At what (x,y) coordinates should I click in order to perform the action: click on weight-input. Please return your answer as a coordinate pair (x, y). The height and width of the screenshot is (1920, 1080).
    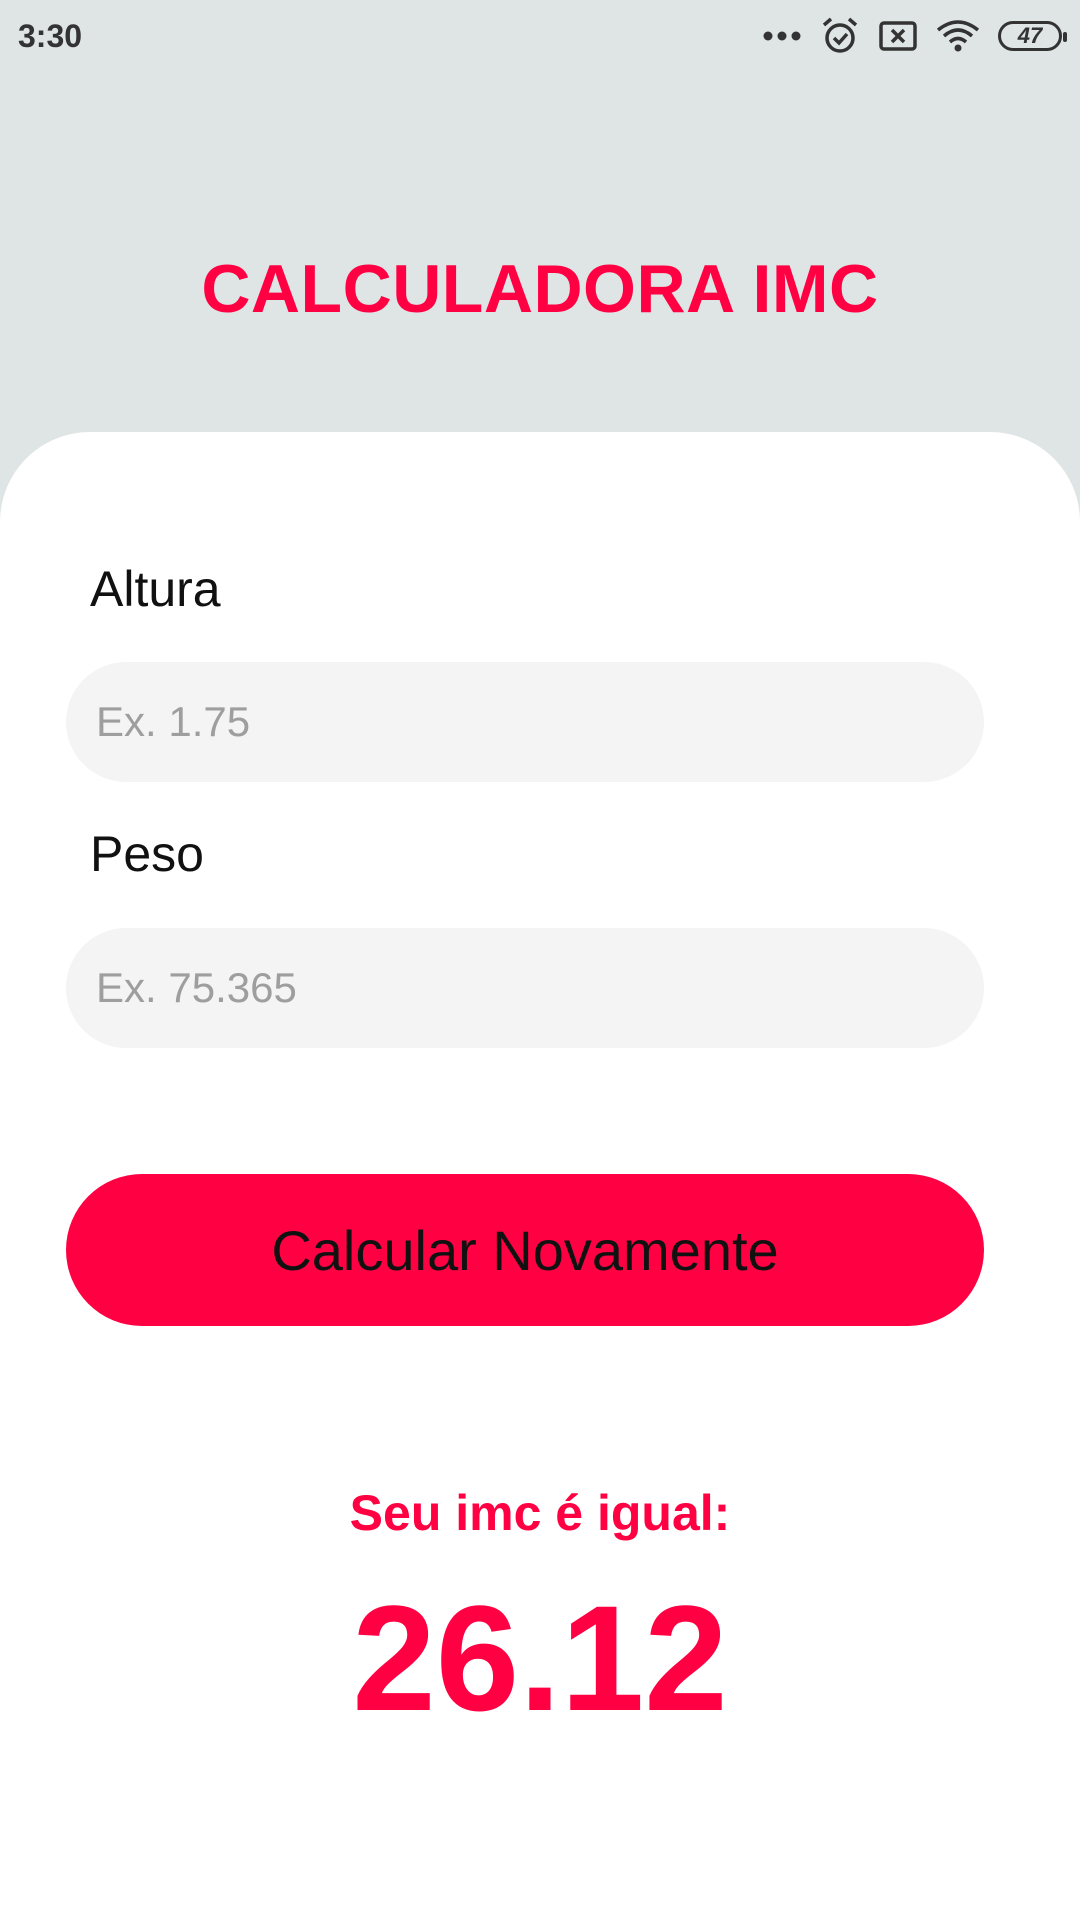
    Looking at the image, I should click on (525, 988).